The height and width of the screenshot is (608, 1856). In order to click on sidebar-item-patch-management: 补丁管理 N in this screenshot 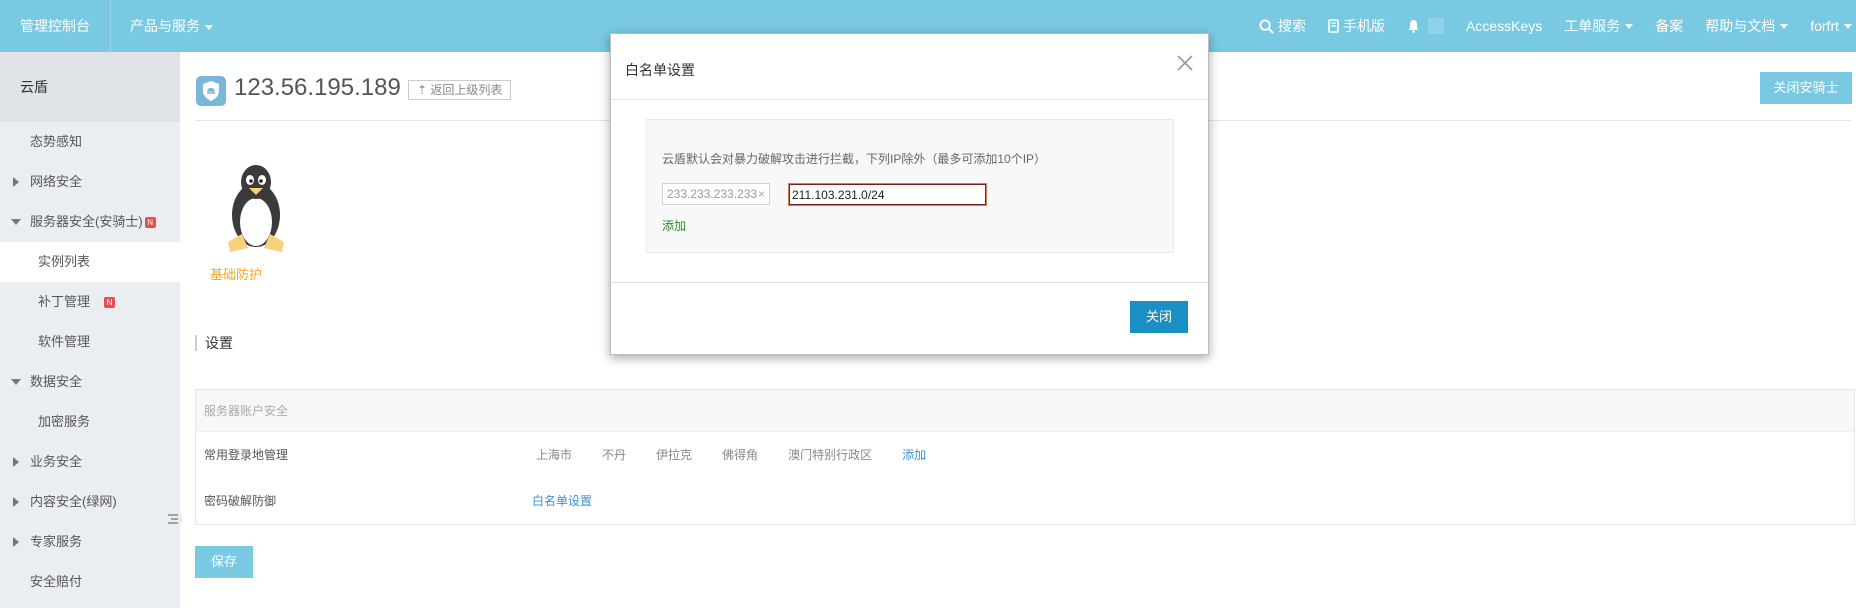, I will do `click(90, 302)`.